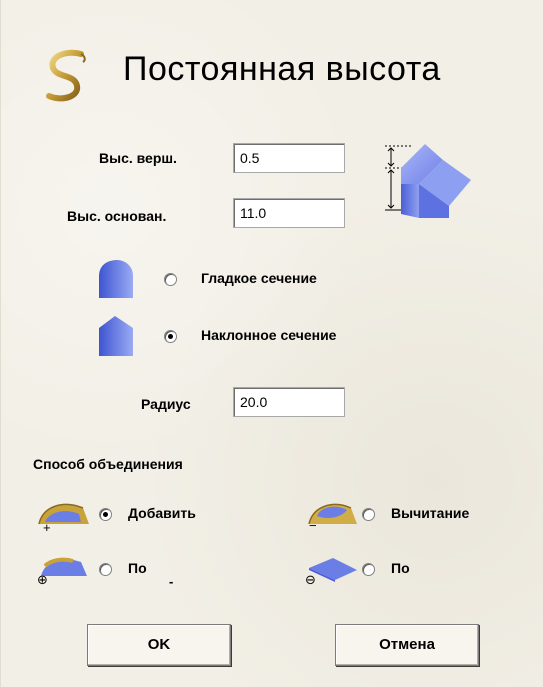  Describe the element at coordinates (289, 402) in the screenshot. I see `radius-input` at that location.